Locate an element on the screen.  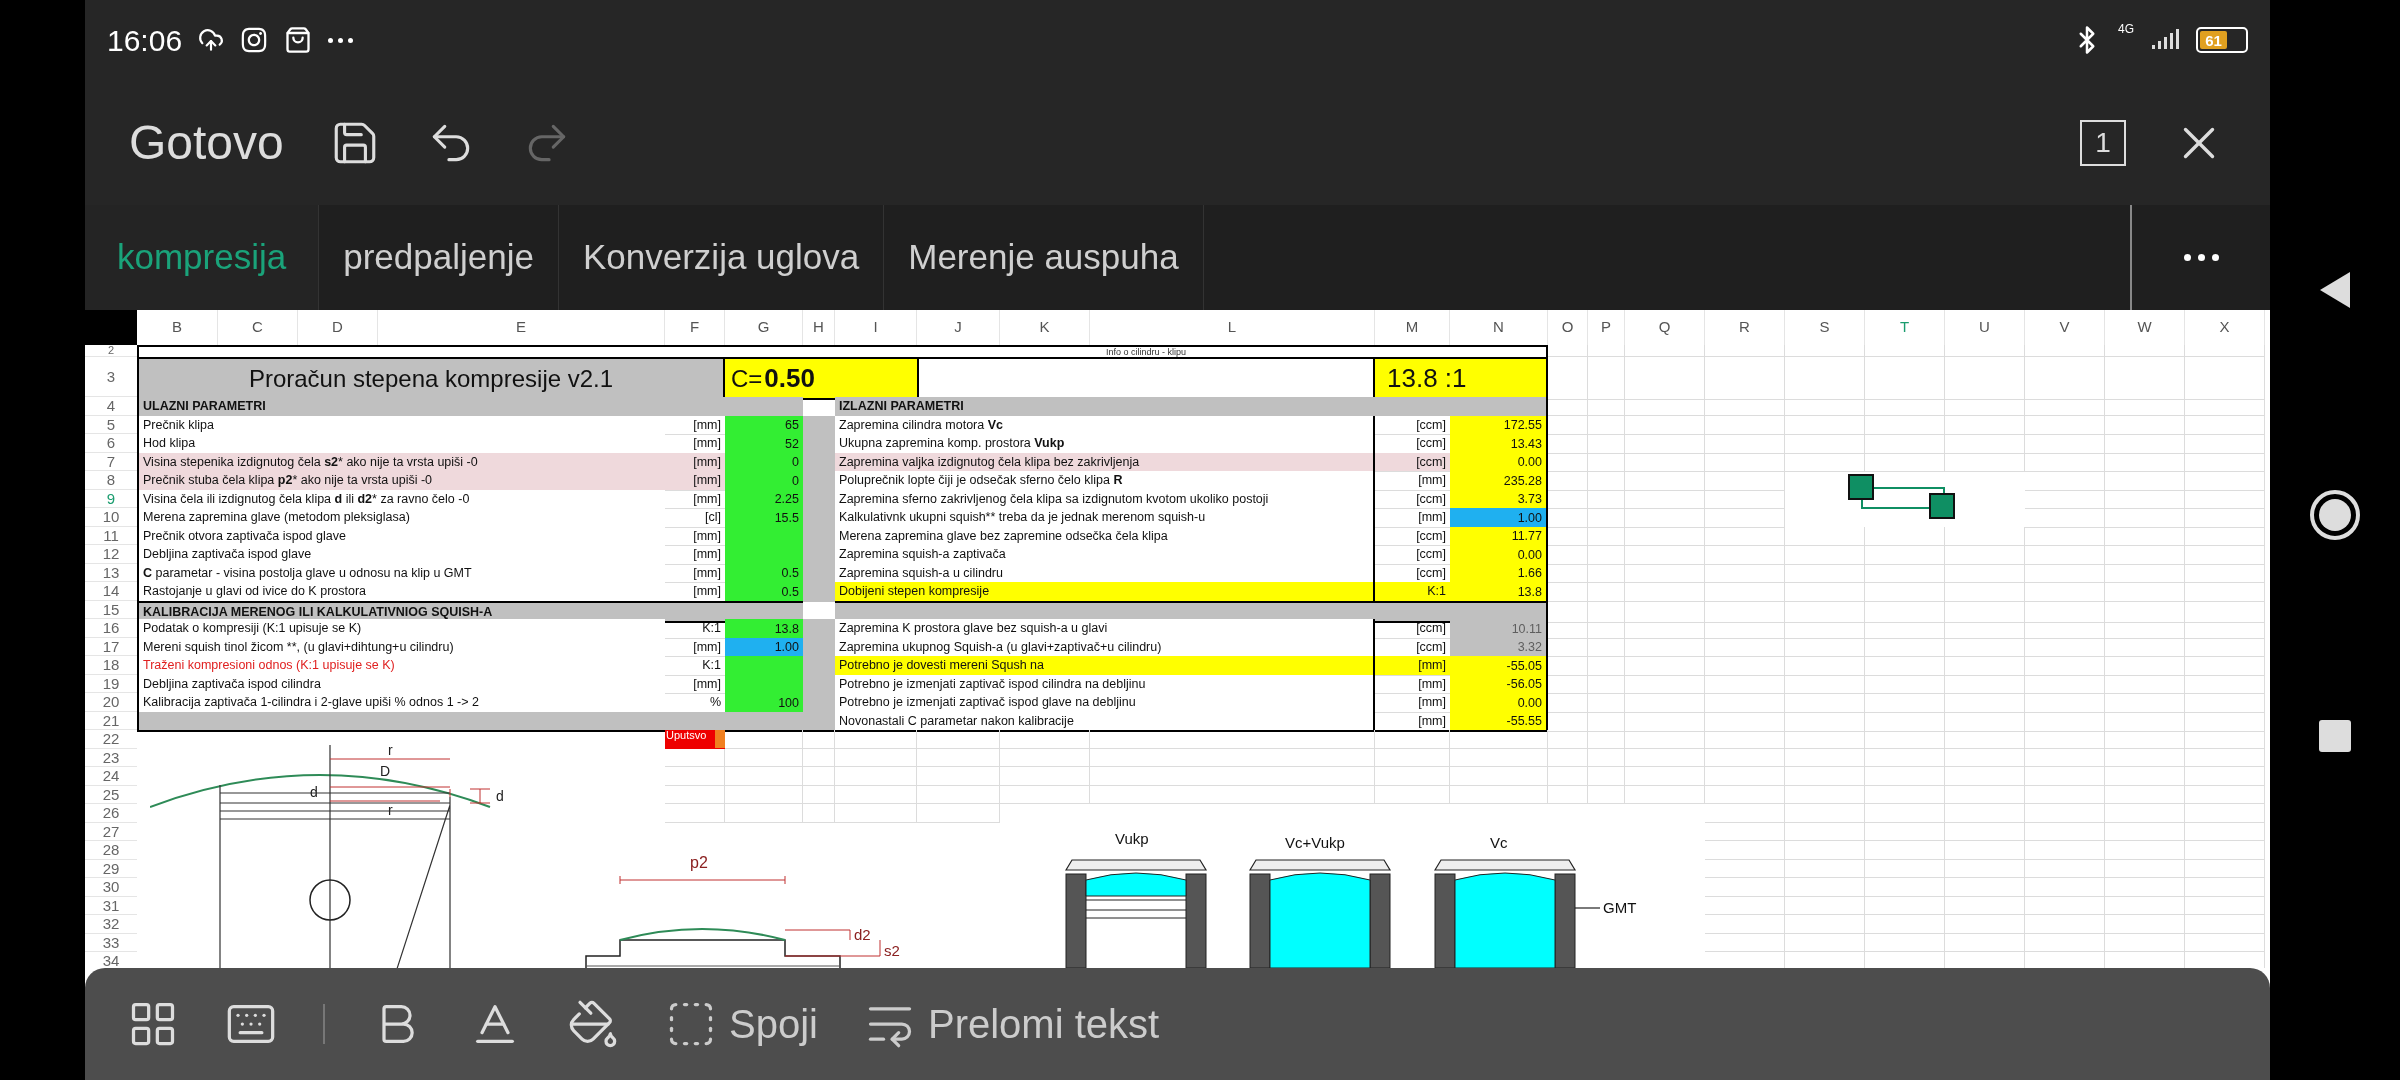
section-header: IZLAZNI PARAMETRI is located at coordinates (1191, 406).